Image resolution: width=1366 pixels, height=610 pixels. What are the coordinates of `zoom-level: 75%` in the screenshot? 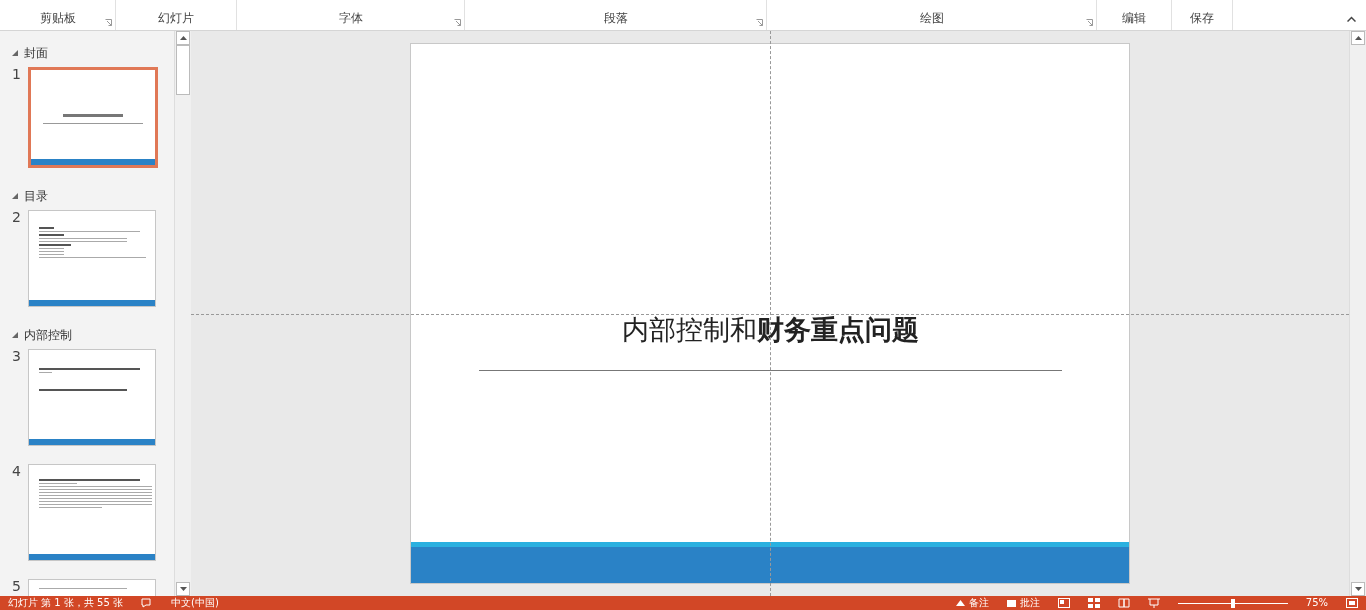 It's located at (1316, 603).